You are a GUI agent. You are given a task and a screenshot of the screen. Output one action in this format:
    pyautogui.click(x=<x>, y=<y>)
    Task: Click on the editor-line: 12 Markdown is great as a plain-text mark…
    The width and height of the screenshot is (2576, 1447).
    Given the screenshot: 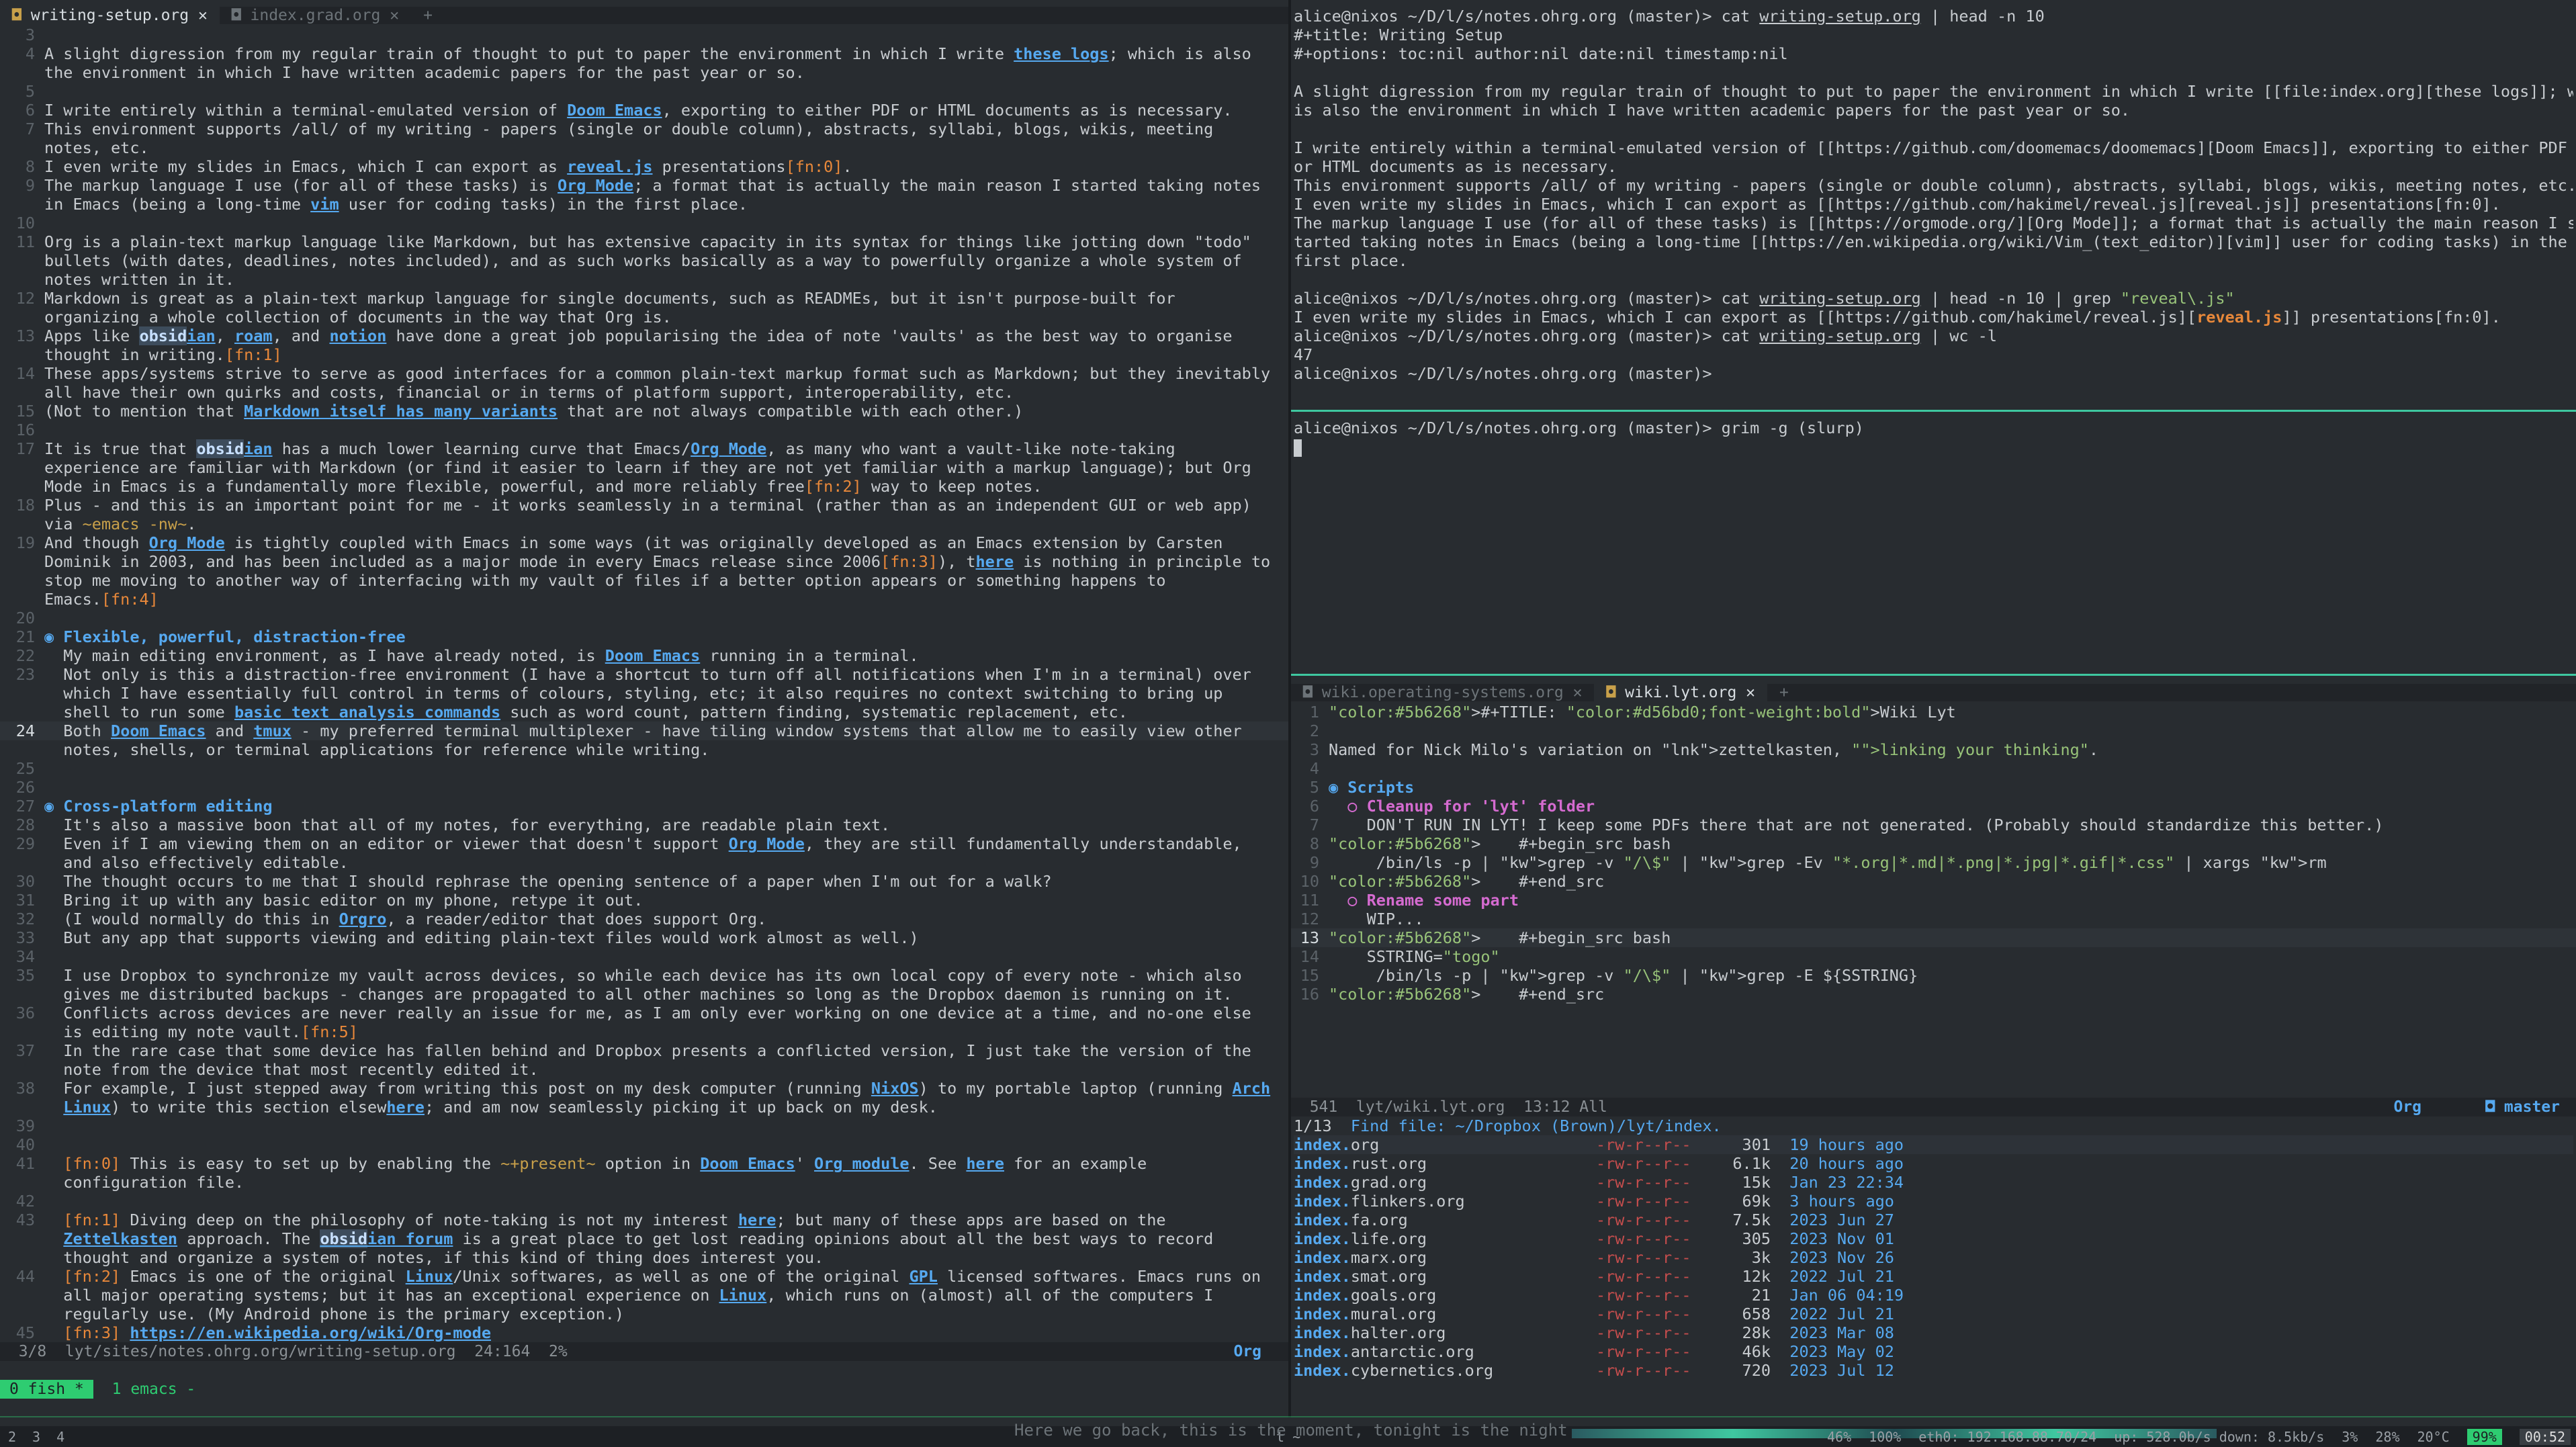 What is the action you would take?
    pyautogui.click(x=644, y=298)
    